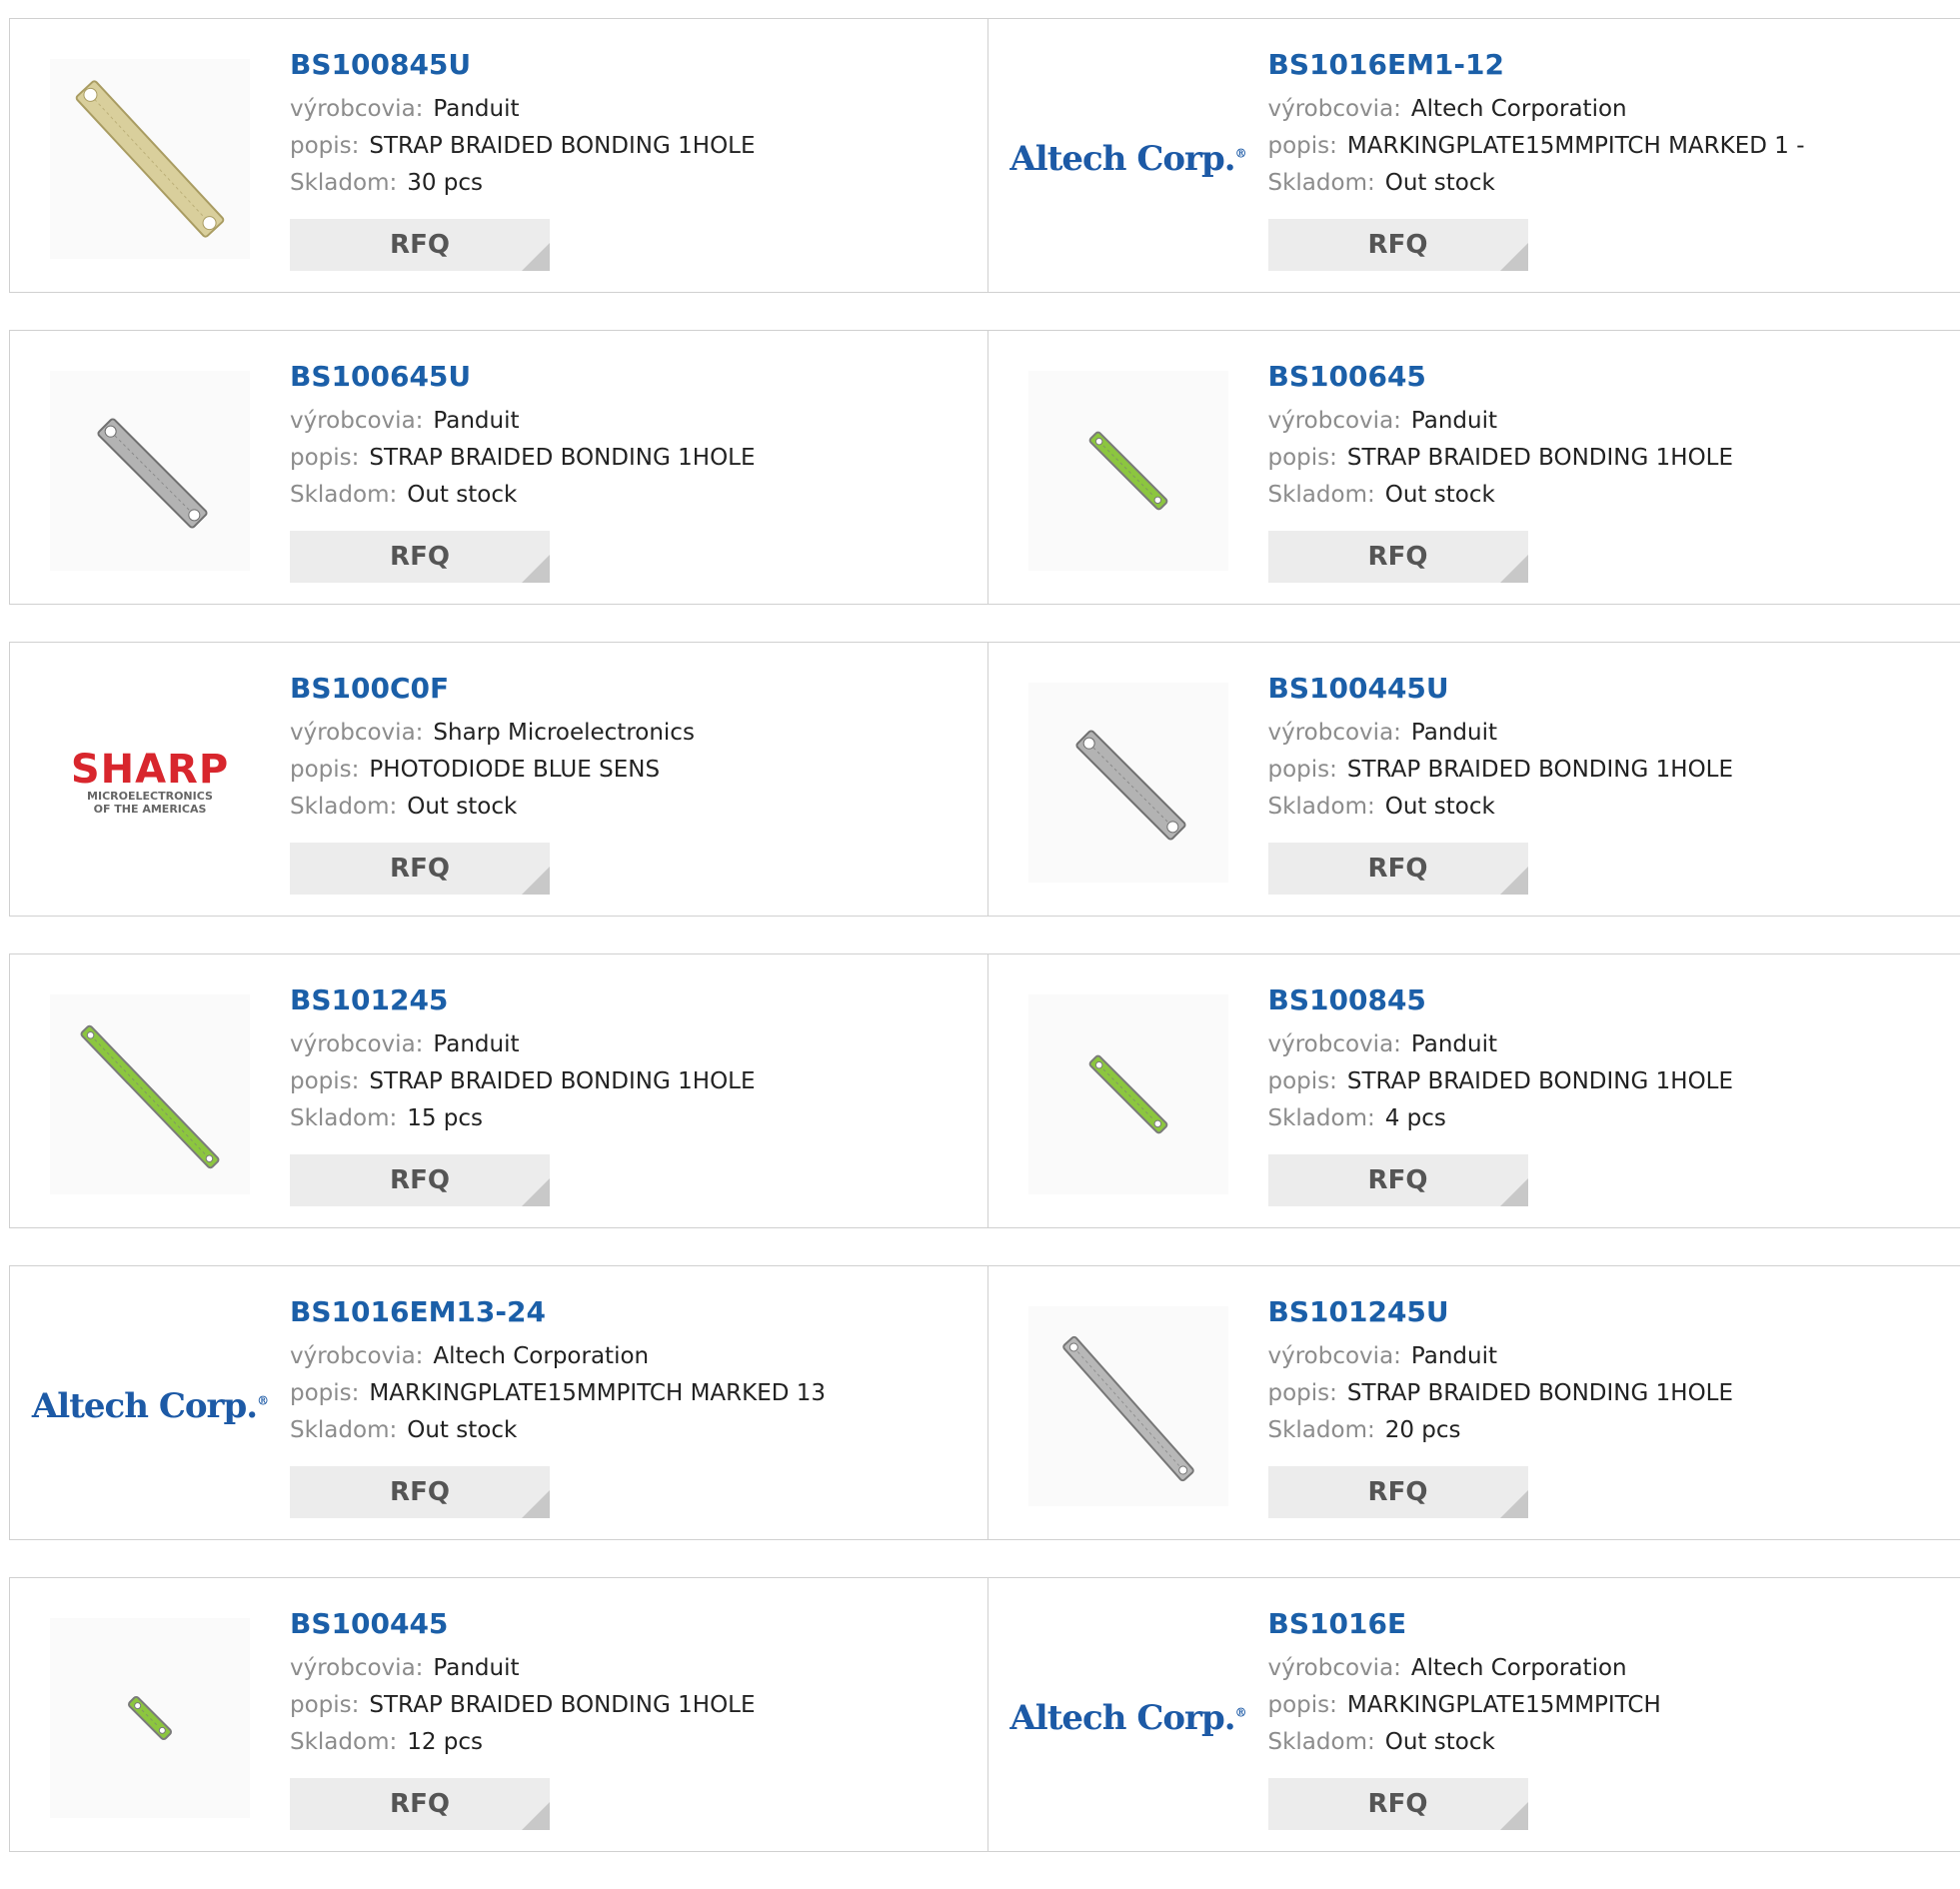 This screenshot has height=1889, width=1960. I want to click on part-number-link: BS1016EM13-24, so click(558, 1312).